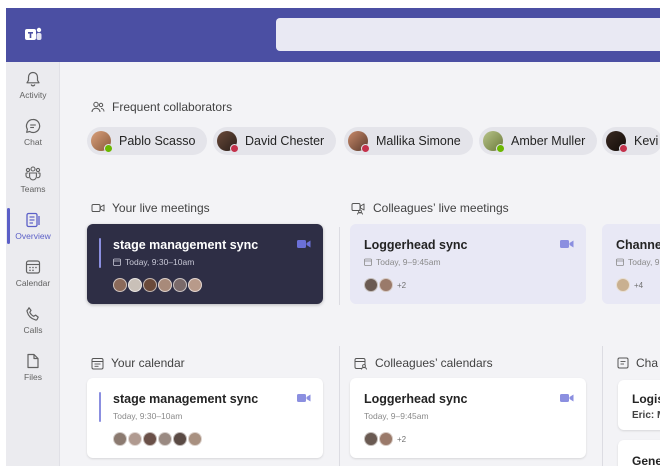 The width and height of the screenshot is (660, 466). I want to click on channel-preview: Eric: M, so click(646, 415).